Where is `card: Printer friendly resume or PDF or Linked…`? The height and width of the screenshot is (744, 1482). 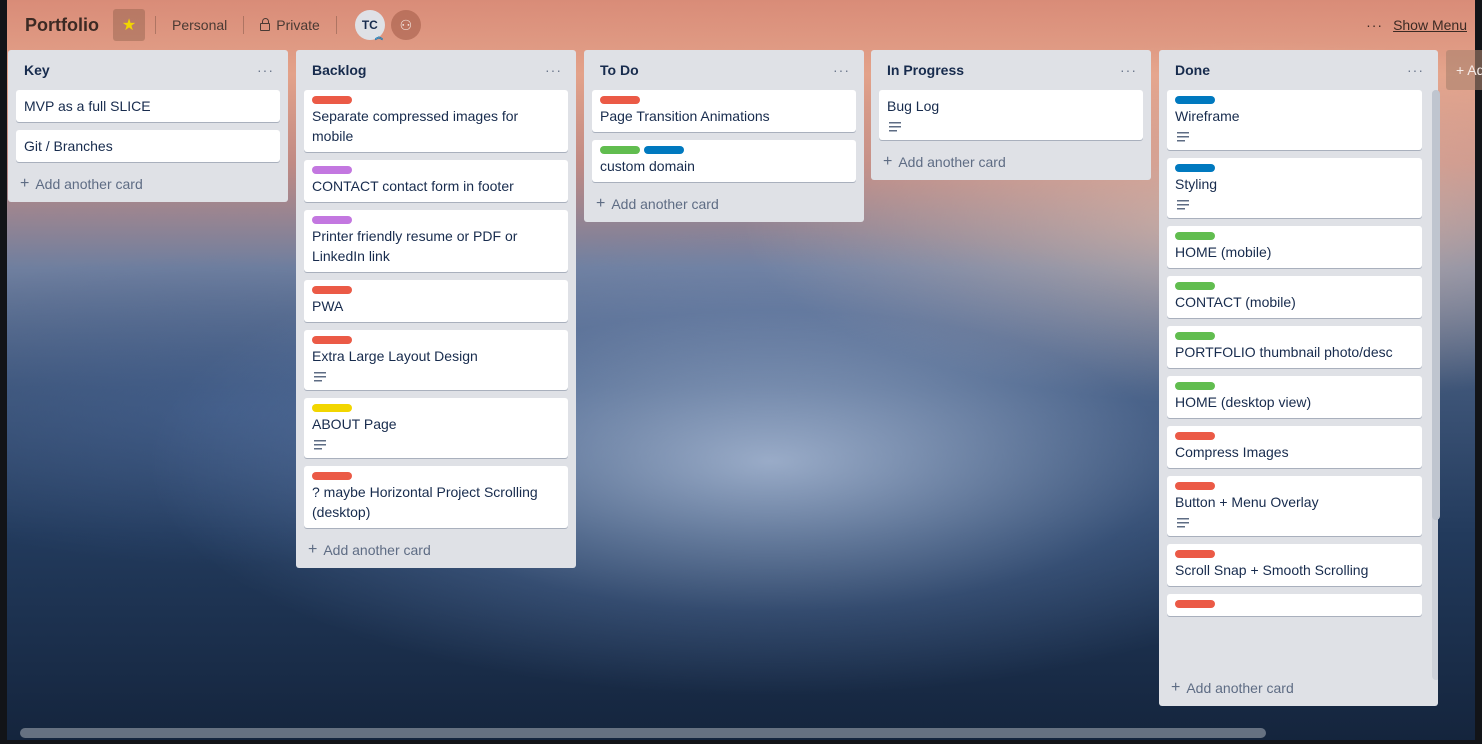 card: Printer friendly resume or PDF or Linked… is located at coordinates (436, 241).